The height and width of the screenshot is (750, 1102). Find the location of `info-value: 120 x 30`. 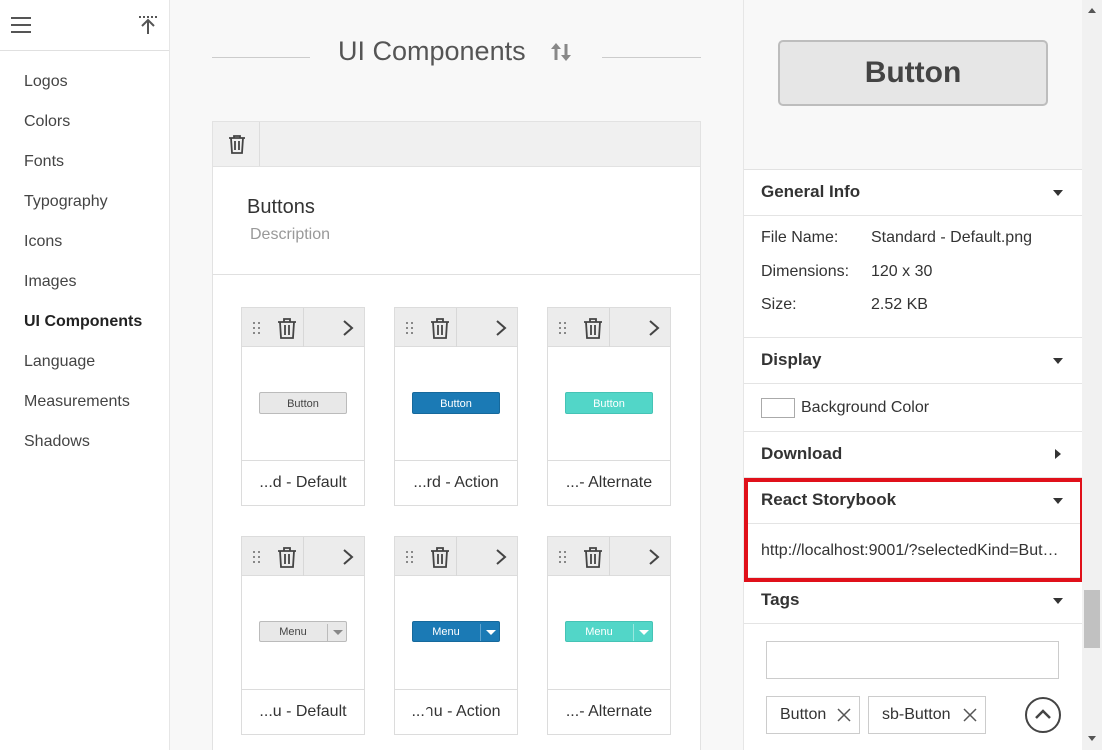

info-value: 120 x 30 is located at coordinates (902, 271).